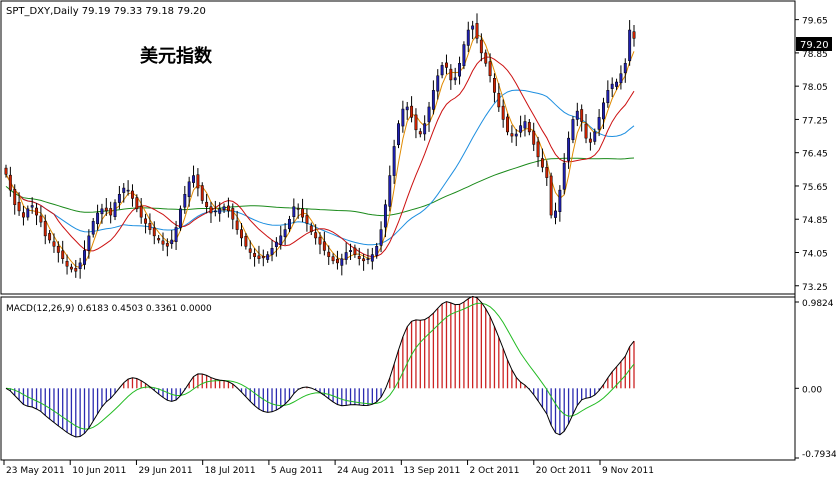 The image size is (836, 482). Describe the element at coordinates (99, 471) in the screenshot. I see `date-tick-label: 10 Jun 2011` at that location.